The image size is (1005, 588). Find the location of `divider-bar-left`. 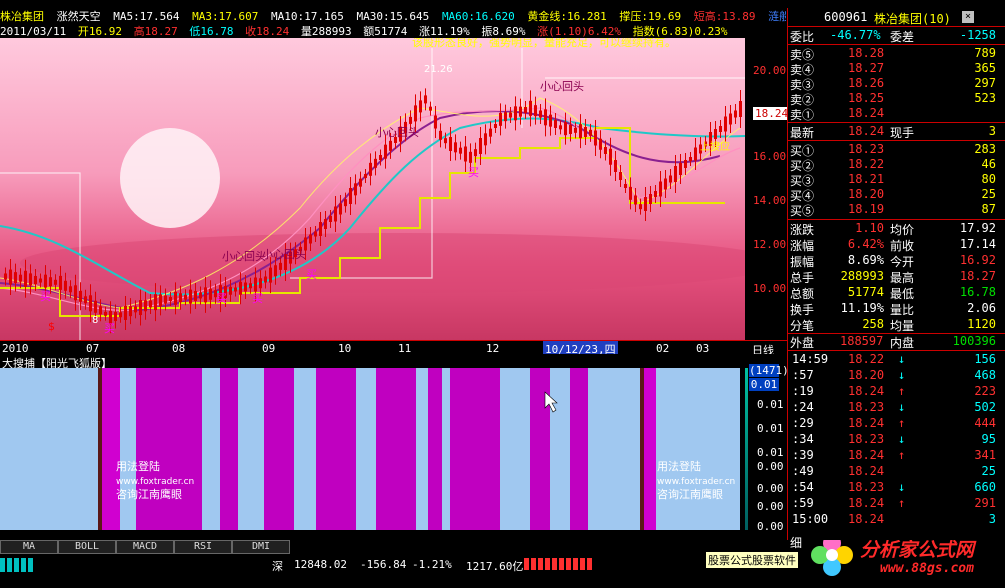

divider-bar-left is located at coordinates (100, 449).